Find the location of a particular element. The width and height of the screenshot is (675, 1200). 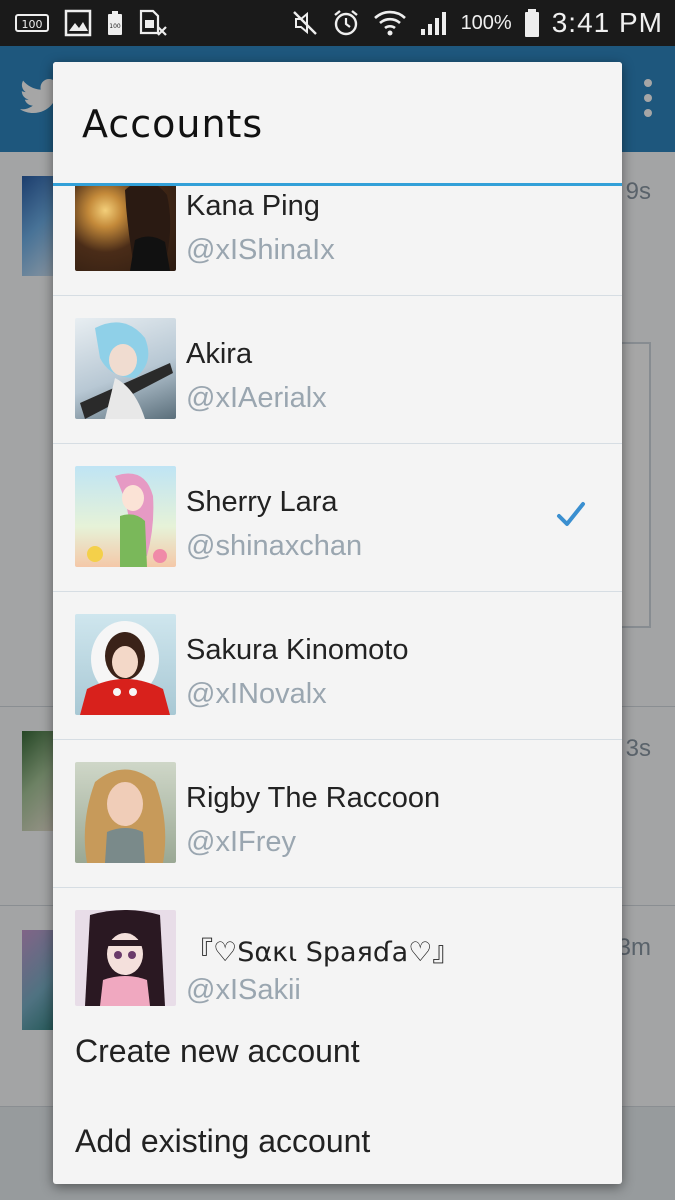

account-handle: @shinaxchan is located at coordinates (274, 546).